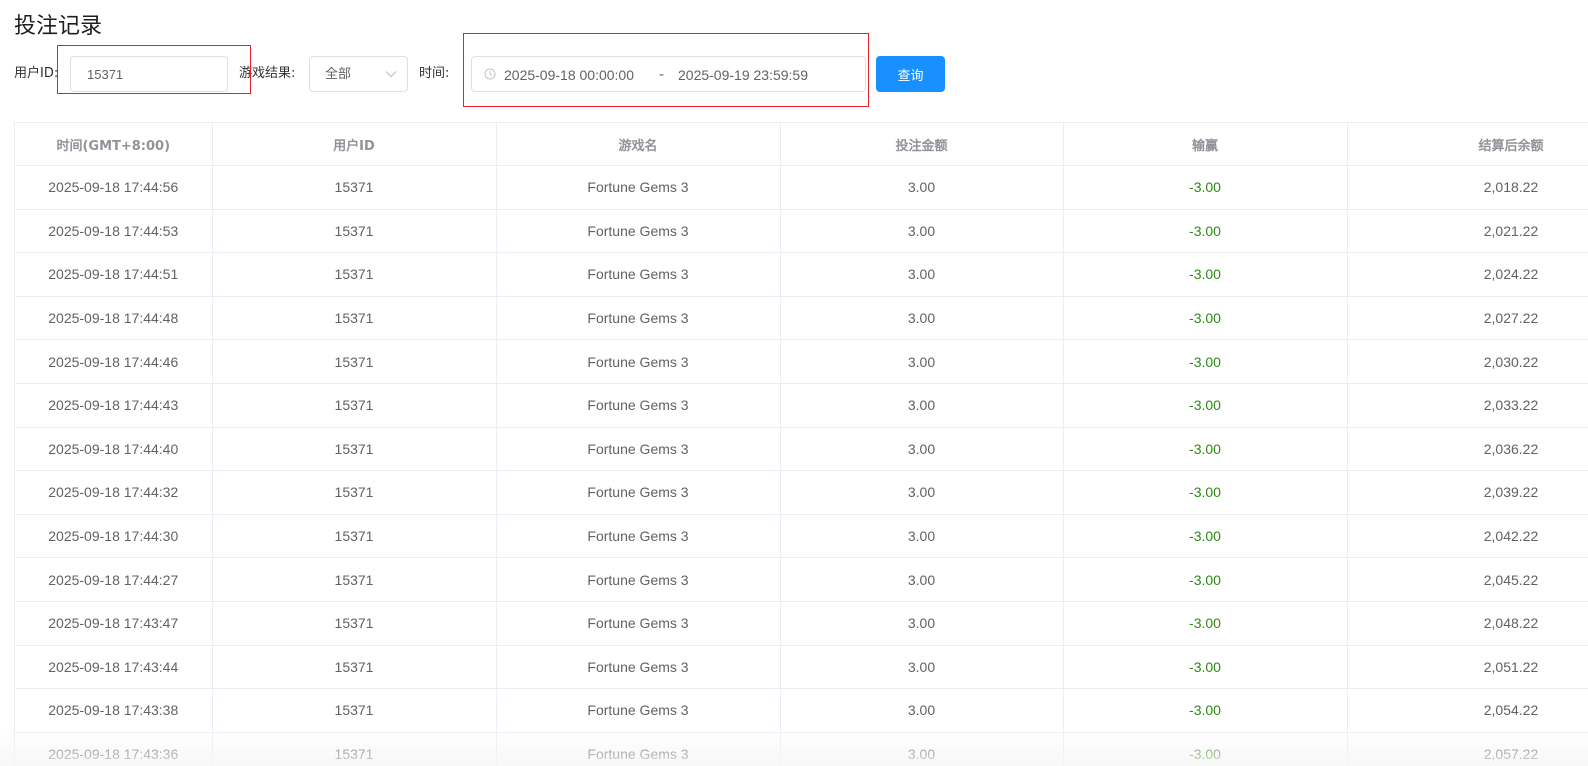 The width and height of the screenshot is (1588, 766). What do you see at coordinates (1467, 144) in the screenshot?
I see `column-header-balance: 结算后余额` at bounding box center [1467, 144].